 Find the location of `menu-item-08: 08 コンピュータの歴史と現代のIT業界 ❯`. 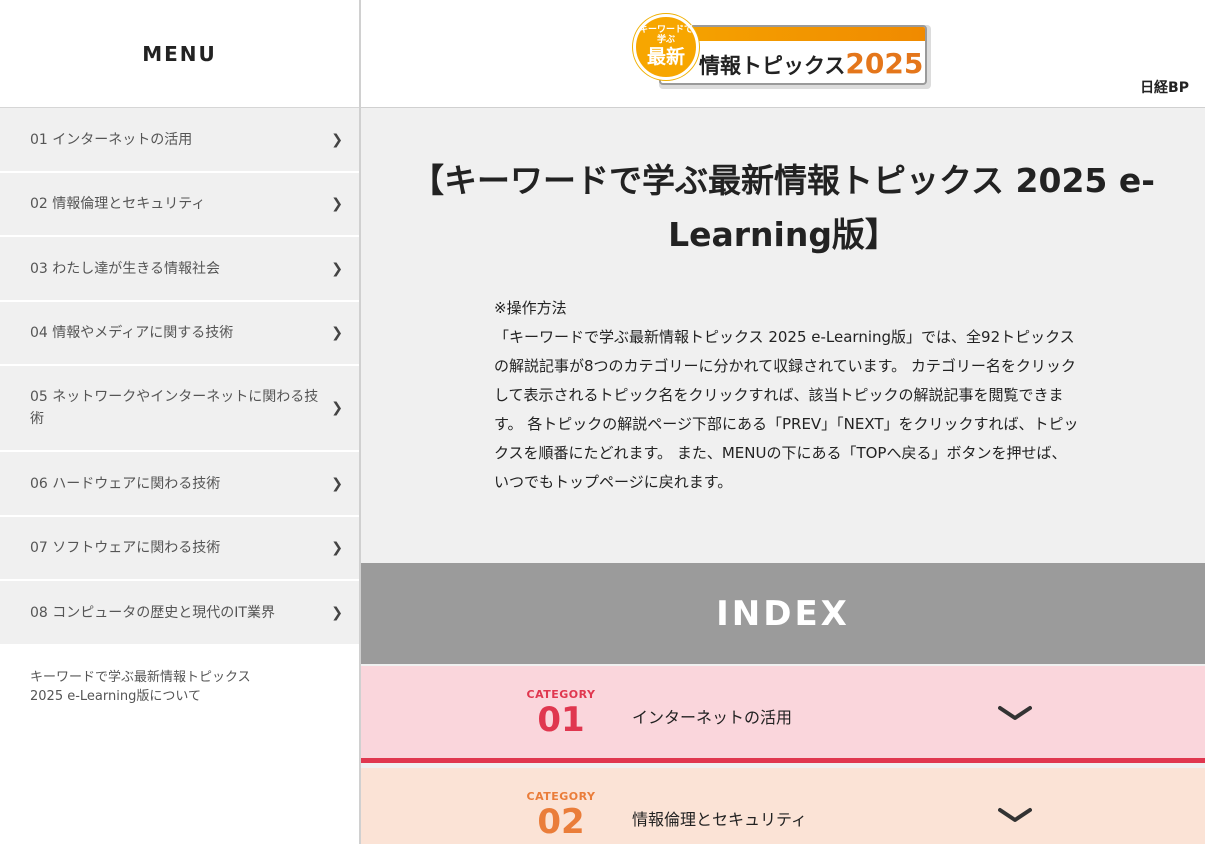

menu-item-08: 08 コンピュータの歴史と現代のIT業界 ❯ is located at coordinates (179, 613).